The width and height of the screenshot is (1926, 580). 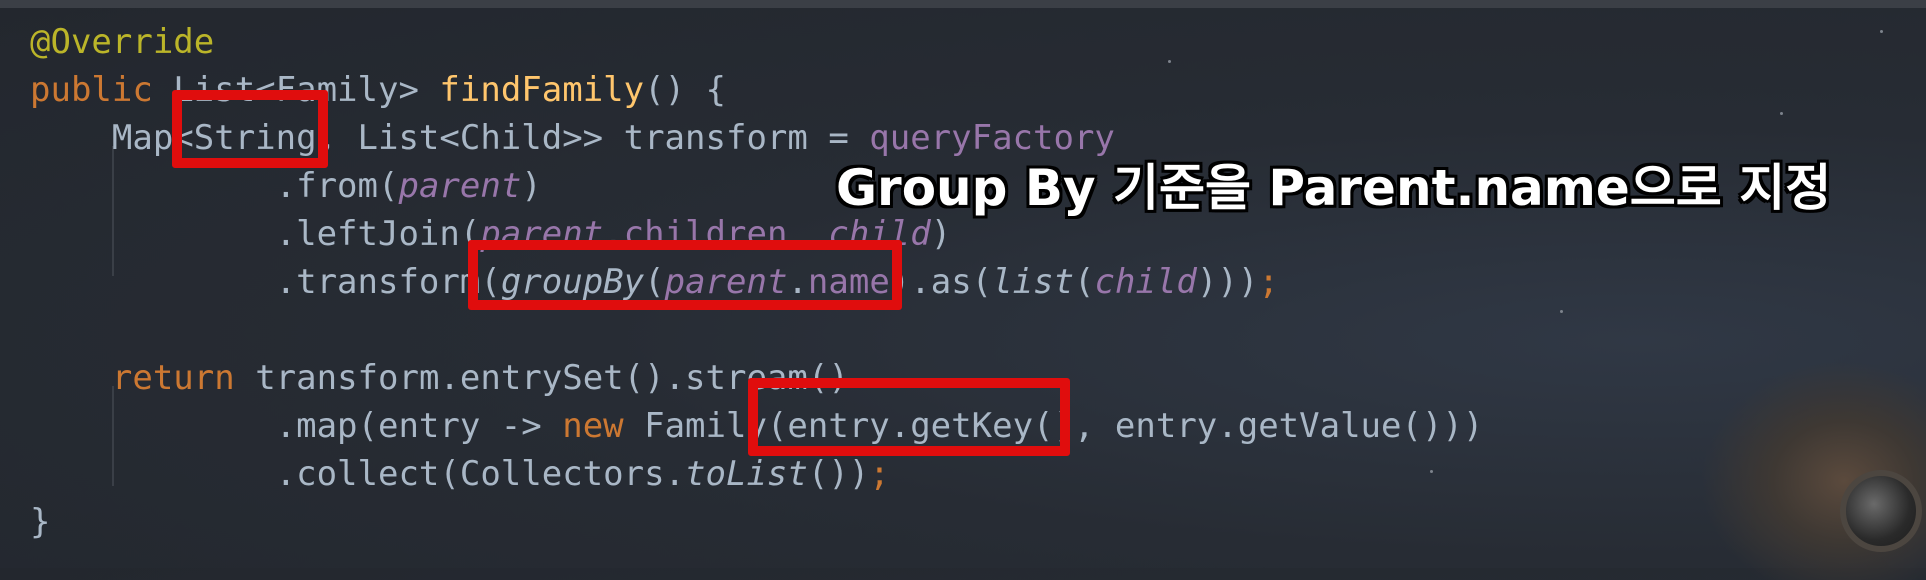 What do you see at coordinates (909, 417) in the screenshot?
I see `highlight-box-getkey` at bounding box center [909, 417].